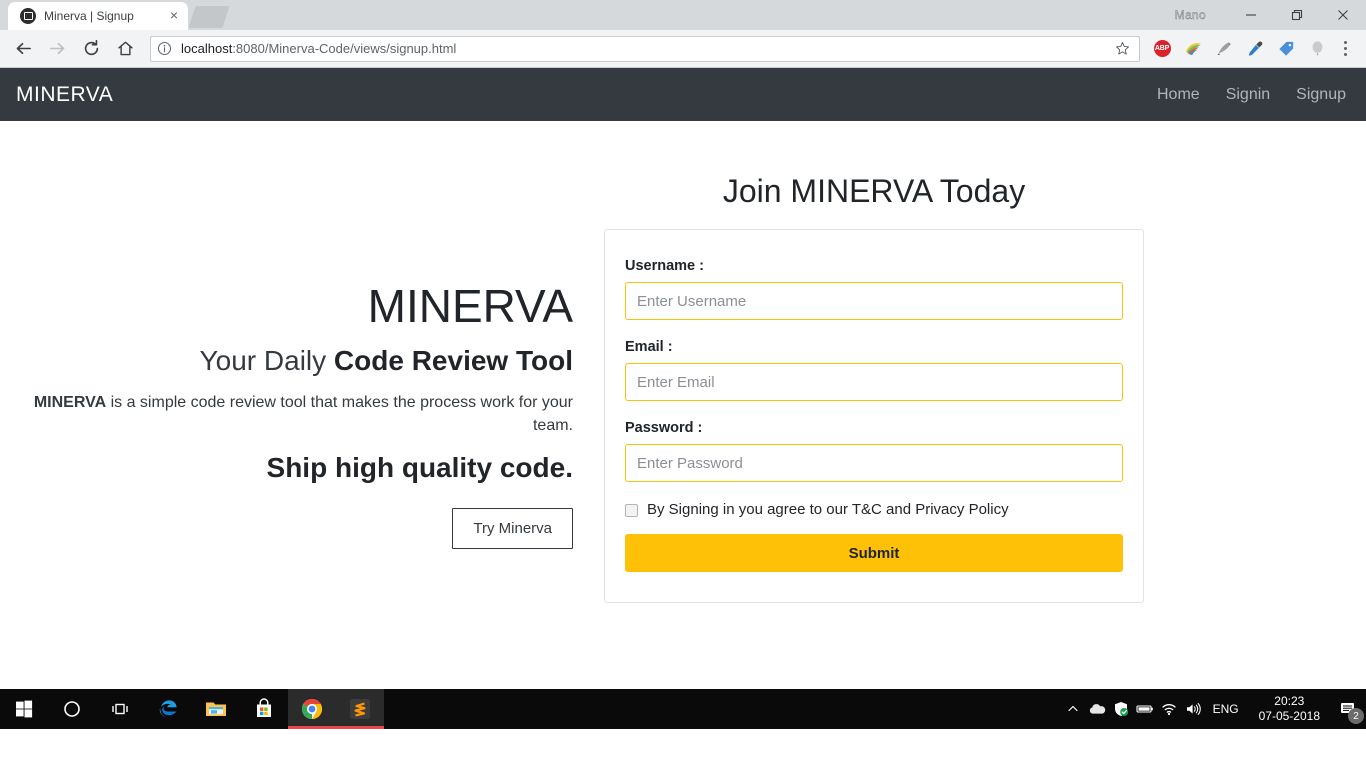 This screenshot has height=768, width=1366. Describe the element at coordinates (1248, 95) in the screenshot. I see `nav-link-signin: Signin` at that location.